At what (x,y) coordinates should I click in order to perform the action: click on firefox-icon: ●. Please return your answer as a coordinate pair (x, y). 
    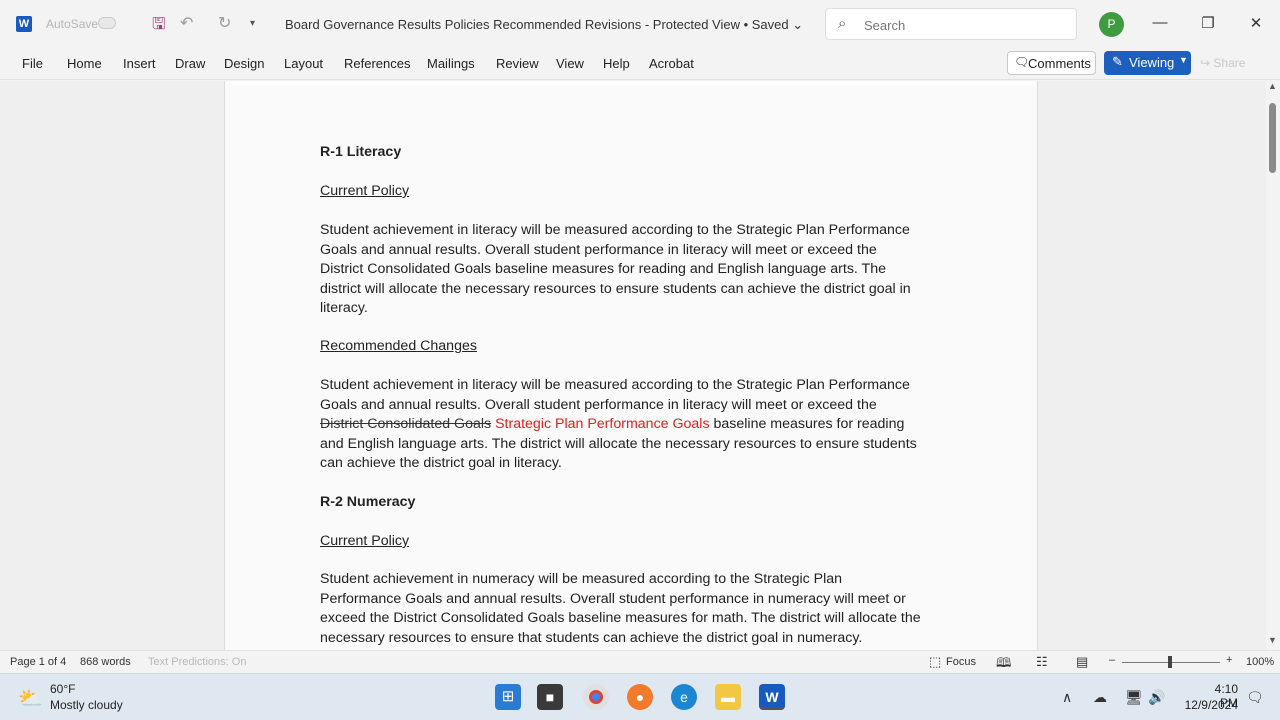
    Looking at the image, I should click on (640, 697).